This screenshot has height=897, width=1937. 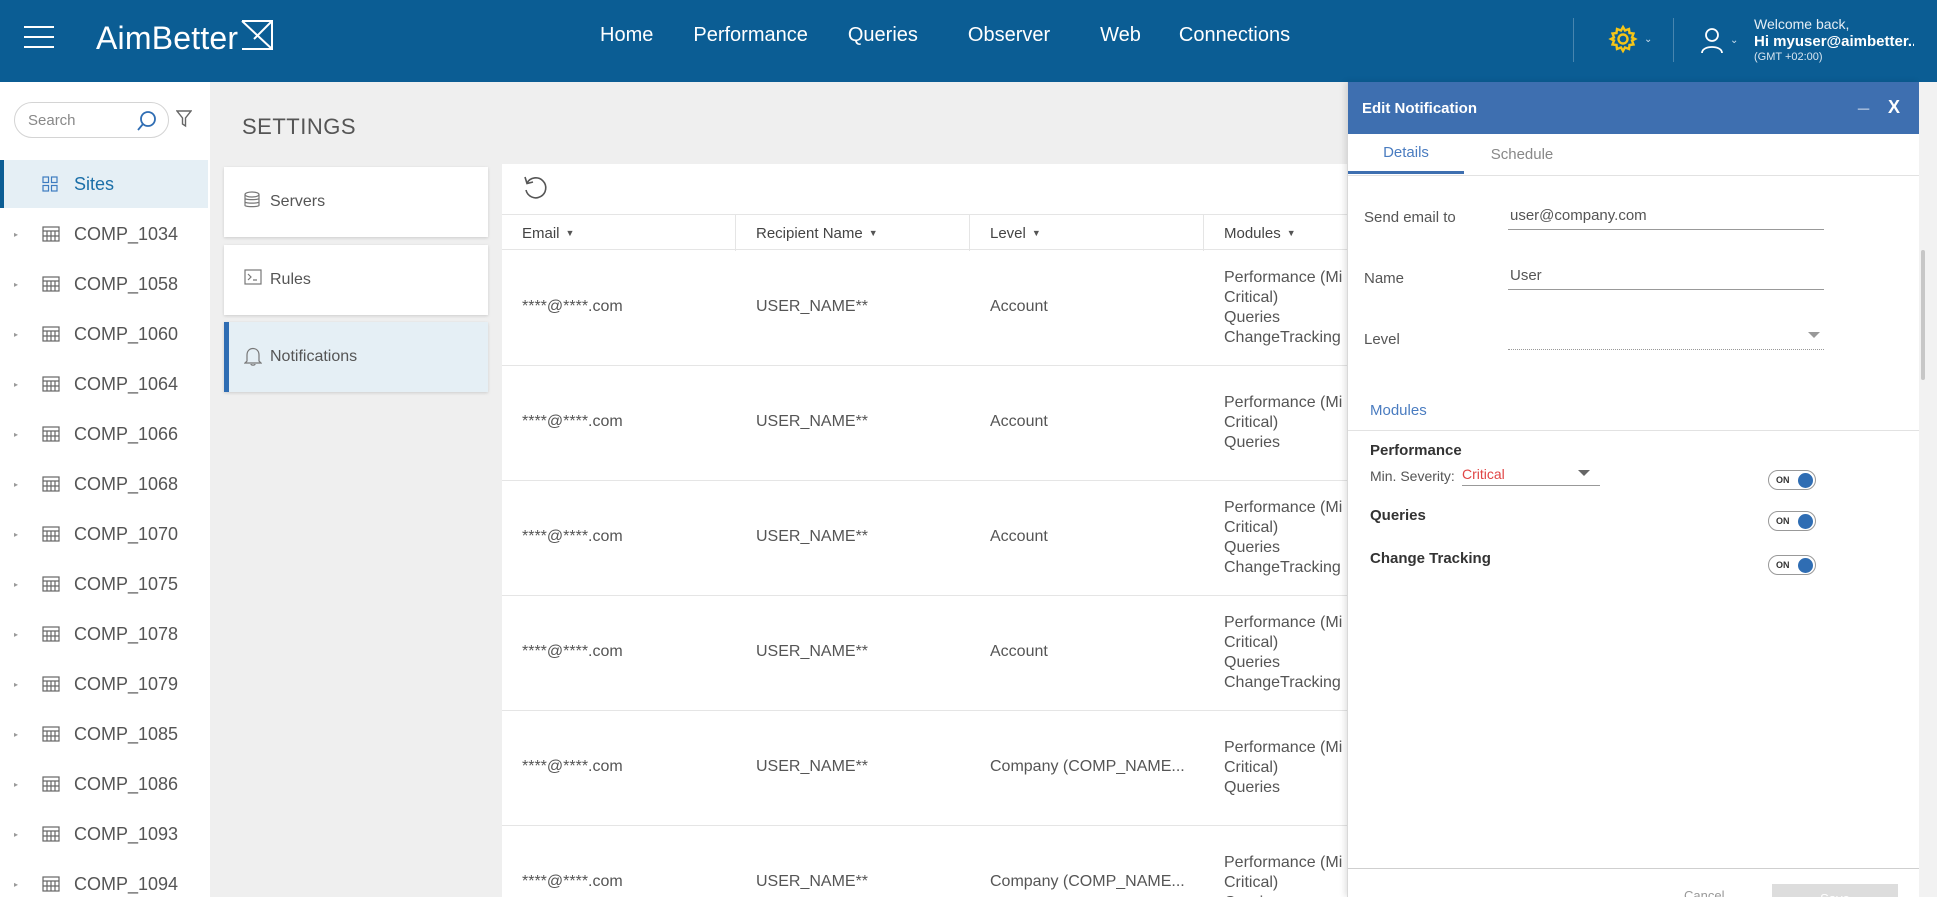 What do you see at coordinates (39, 38) in the screenshot?
I see `menu-icon` at bounding box center [39, 38].